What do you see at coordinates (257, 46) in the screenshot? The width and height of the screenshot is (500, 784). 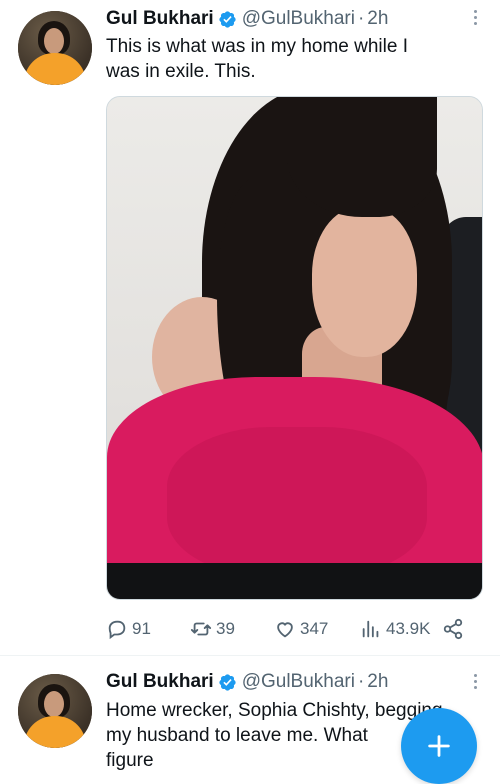 I see `tweet-text-line: This is what was in my home while I` at bounding box center [257, 46].